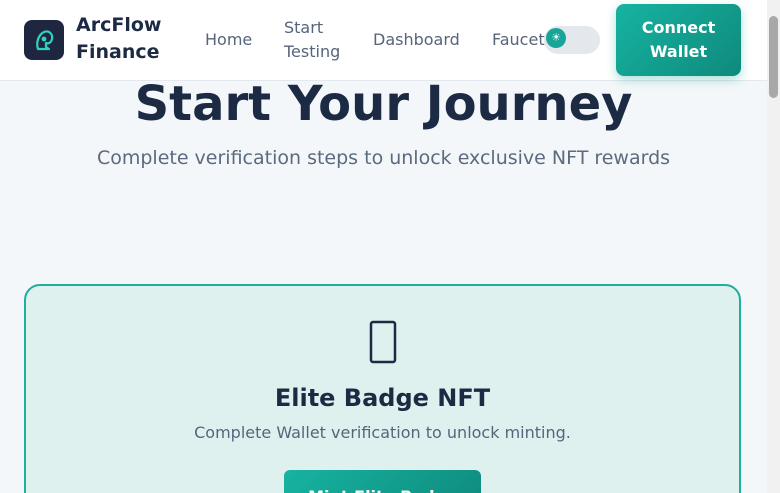  What do you see at coordinates (556, 38) in the screenshot?
I see `sun-icon: ☀` at bounding box center [556, 38].